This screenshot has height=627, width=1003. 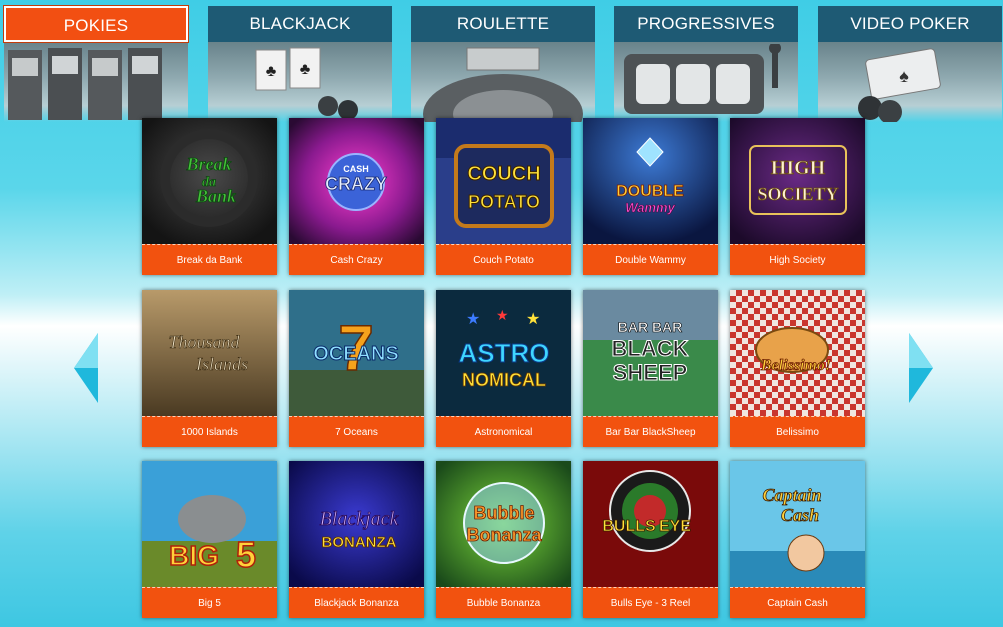 What do you see at coordinates (306, 83) in the screenshot?
I see `playing-cards-image: ♣ ♣` at bounding box center [306, 83].